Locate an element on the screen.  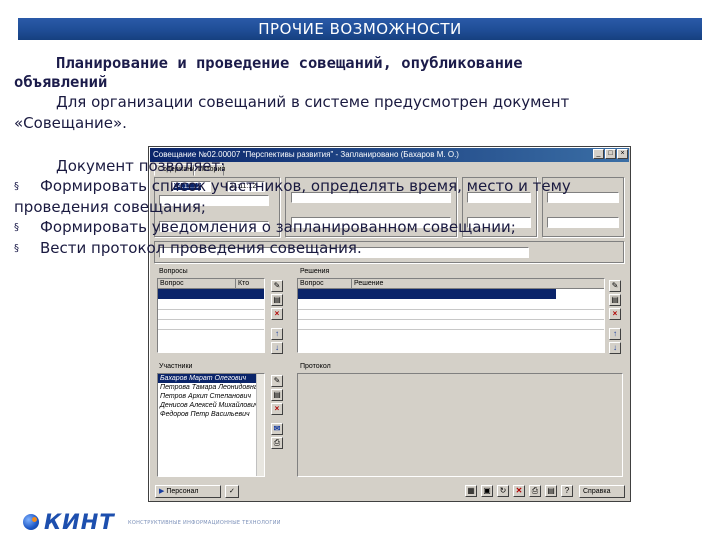
confirm-check-button: ✓ is located at coordinates (232, 491).